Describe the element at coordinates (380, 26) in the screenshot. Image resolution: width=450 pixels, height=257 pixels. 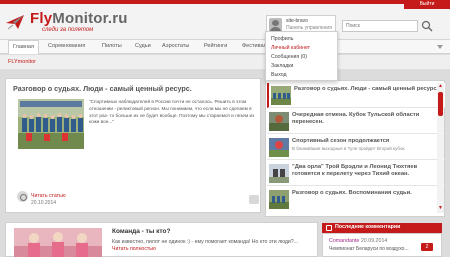
I see `search-input` at that location.